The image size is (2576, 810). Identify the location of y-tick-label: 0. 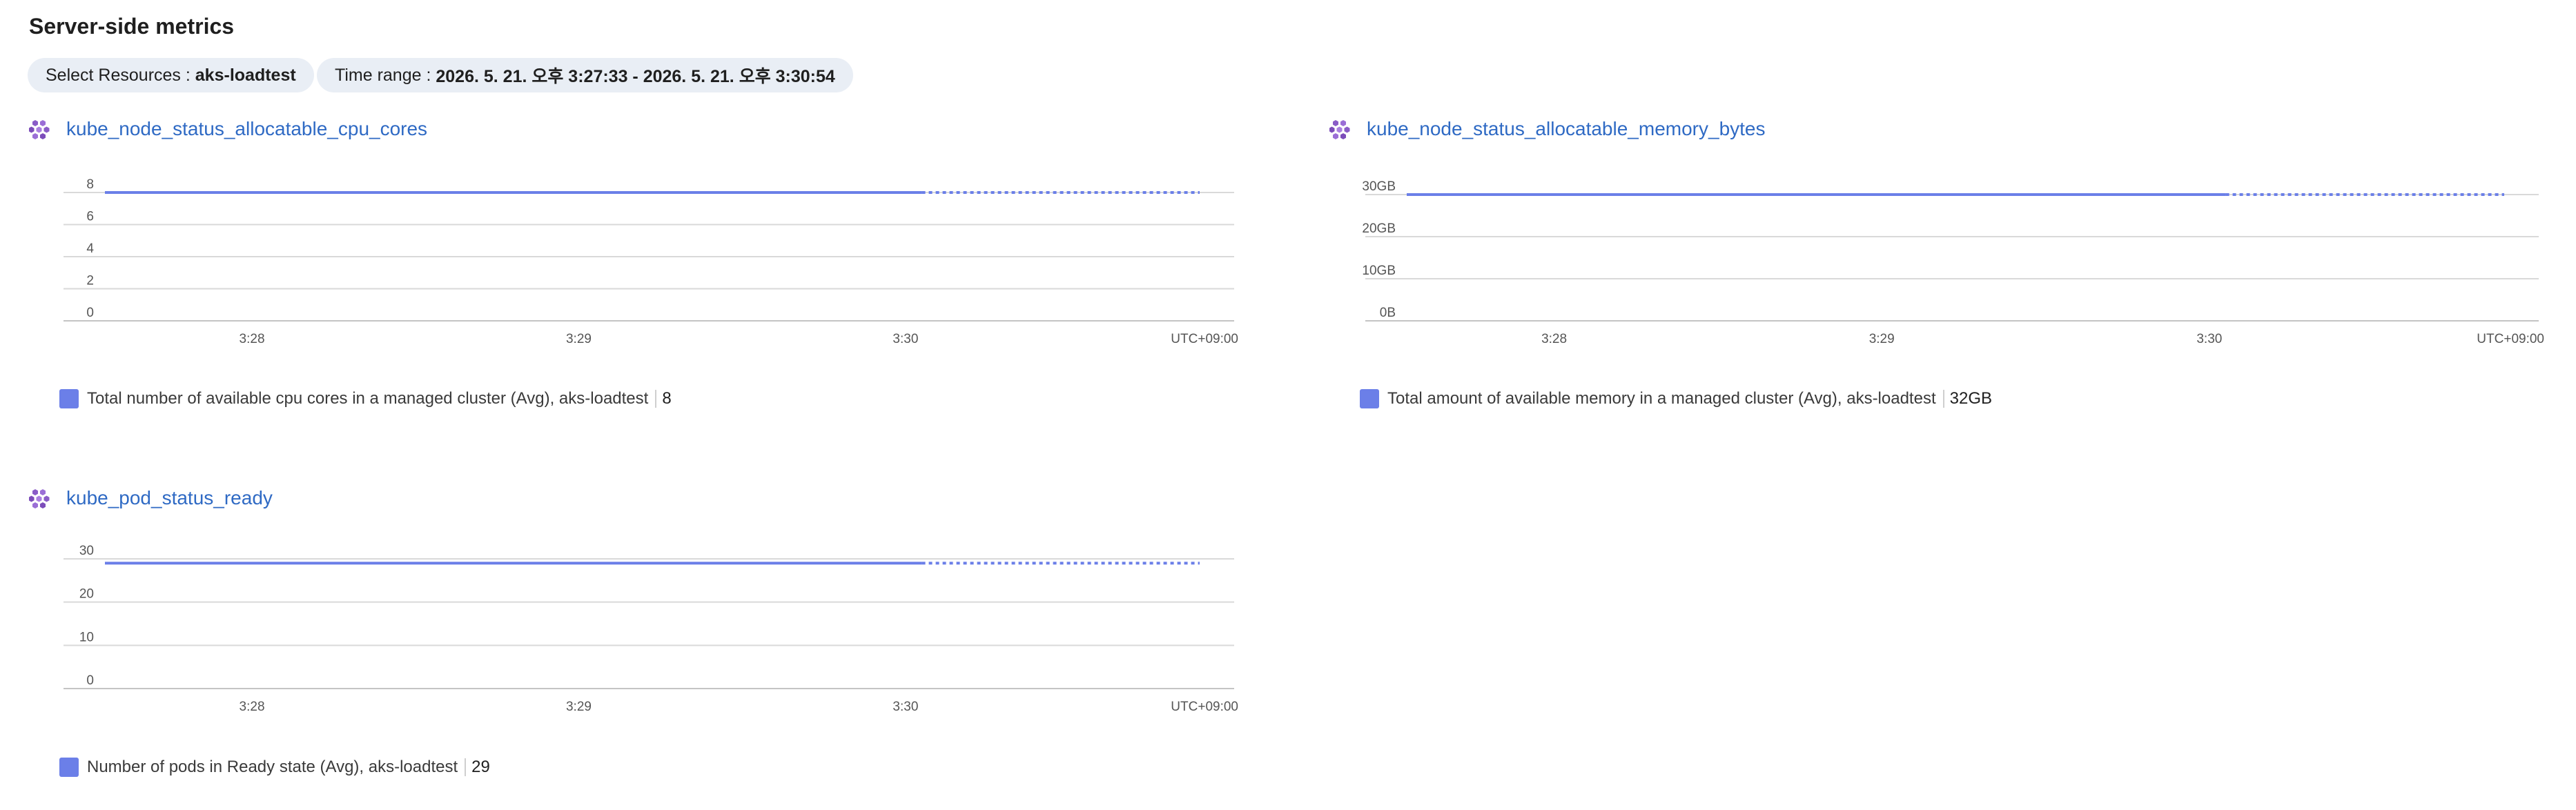
(90, 680).